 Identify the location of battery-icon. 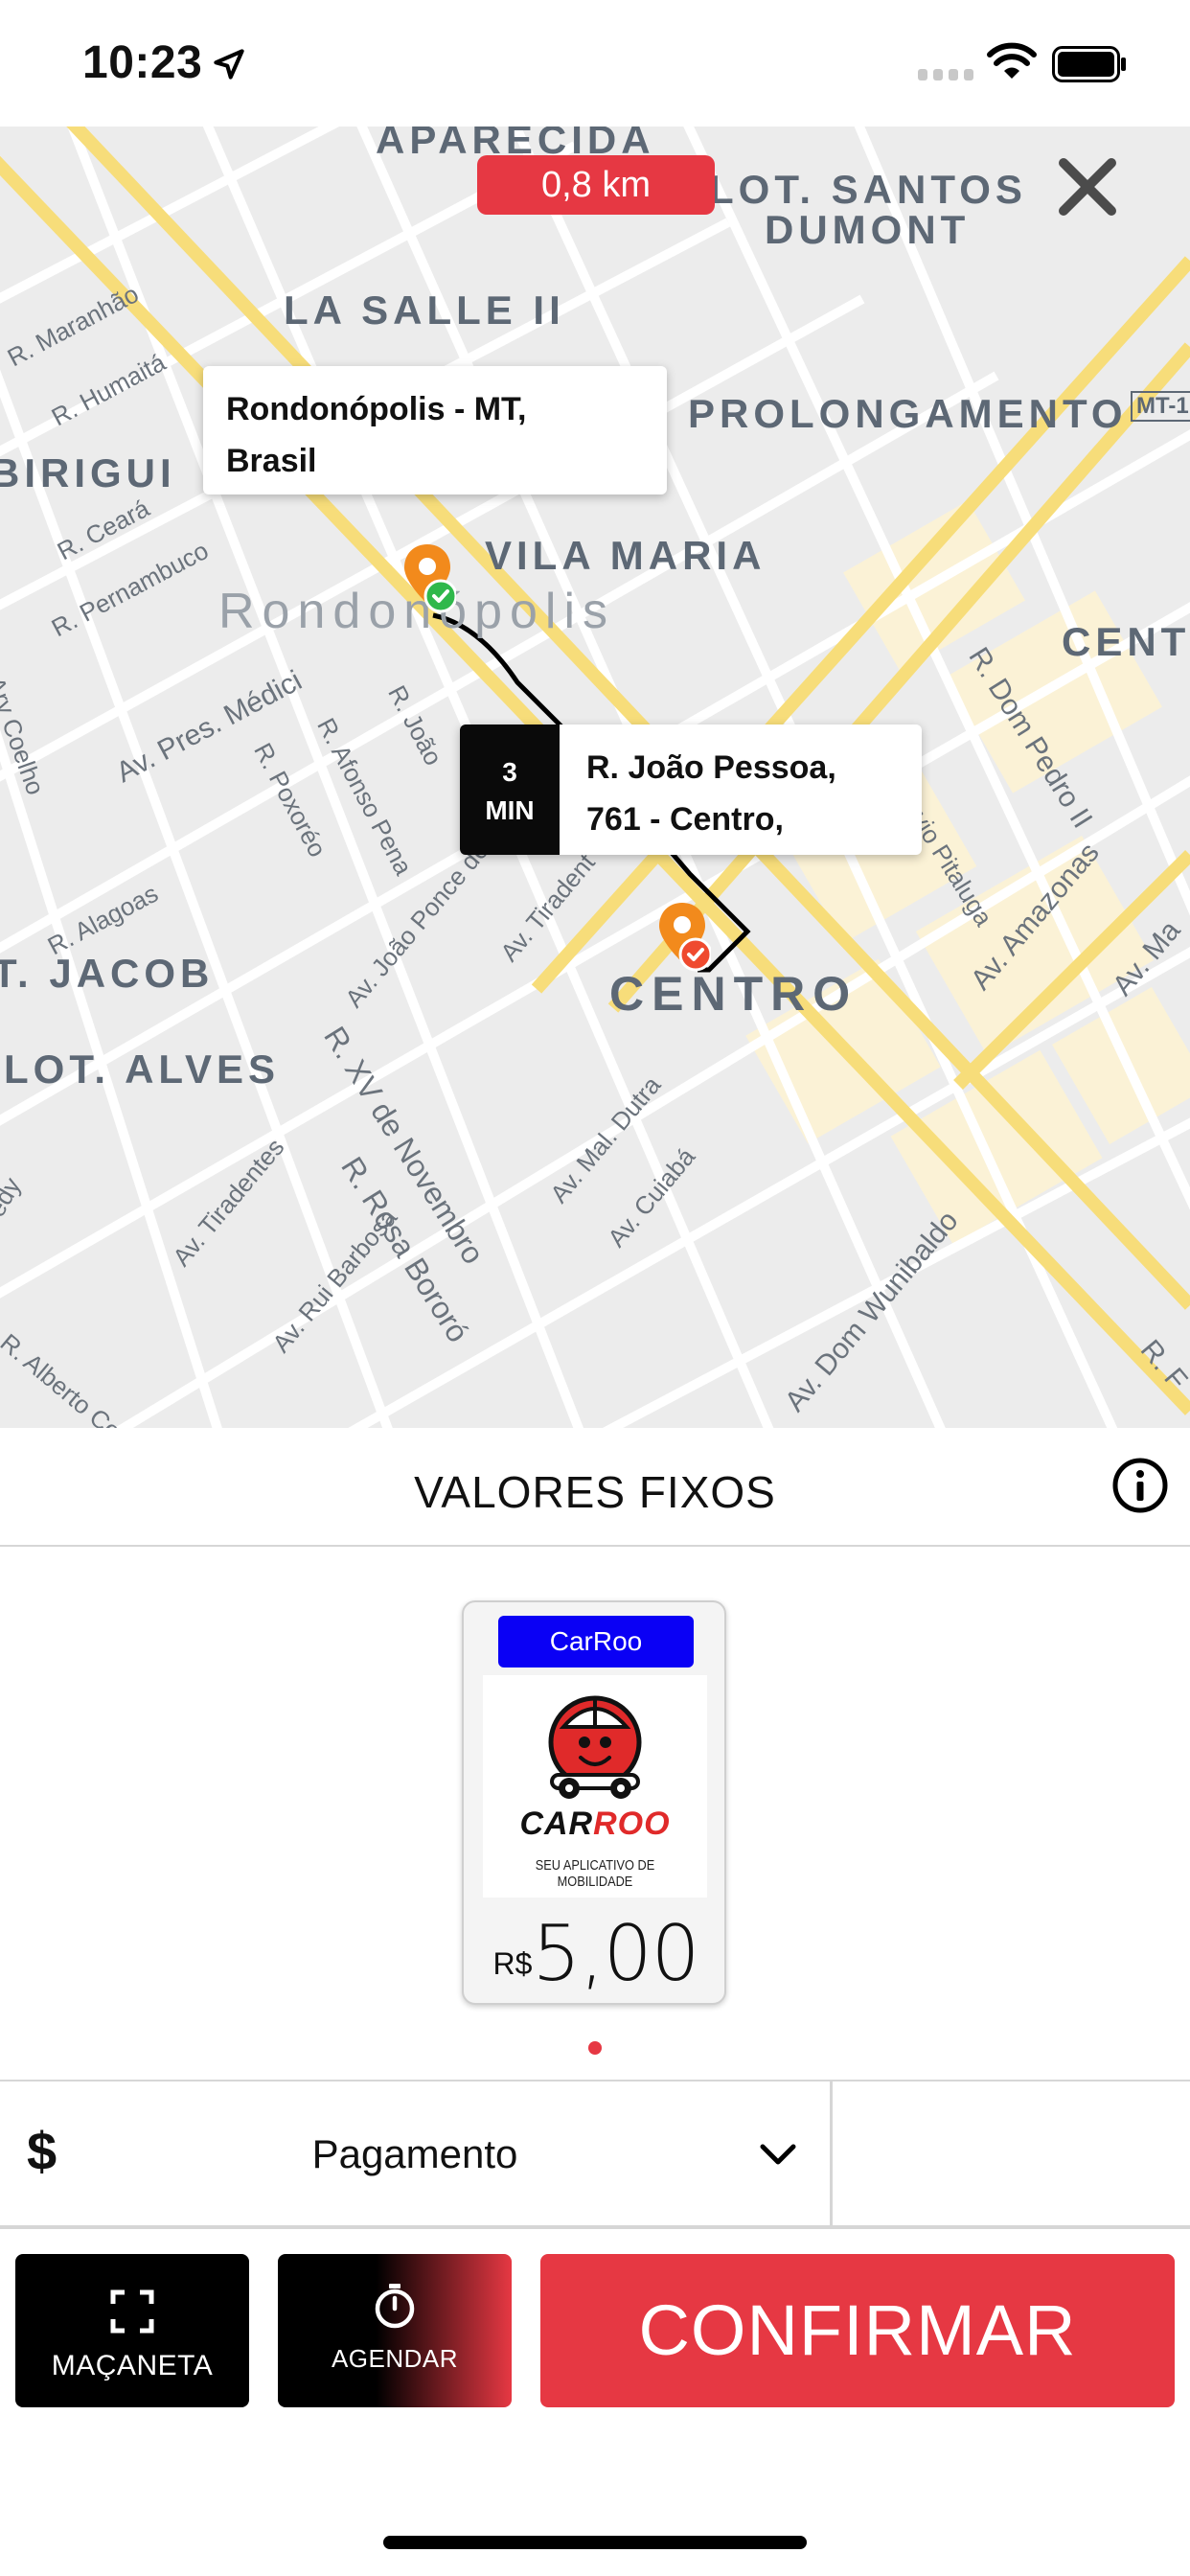
(1089, 64).